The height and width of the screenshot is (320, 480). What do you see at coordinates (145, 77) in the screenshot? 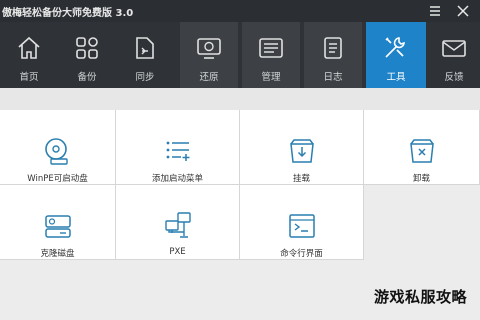
I see `nav-label: 同步` at bounding box center [145, 77].